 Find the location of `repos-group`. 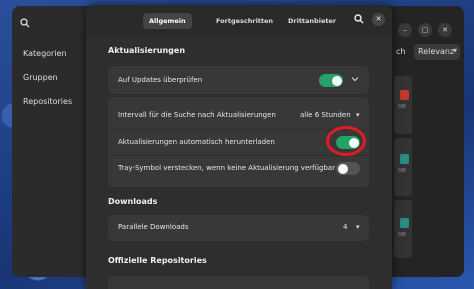

repos-group is located at coordinates (238, 282).